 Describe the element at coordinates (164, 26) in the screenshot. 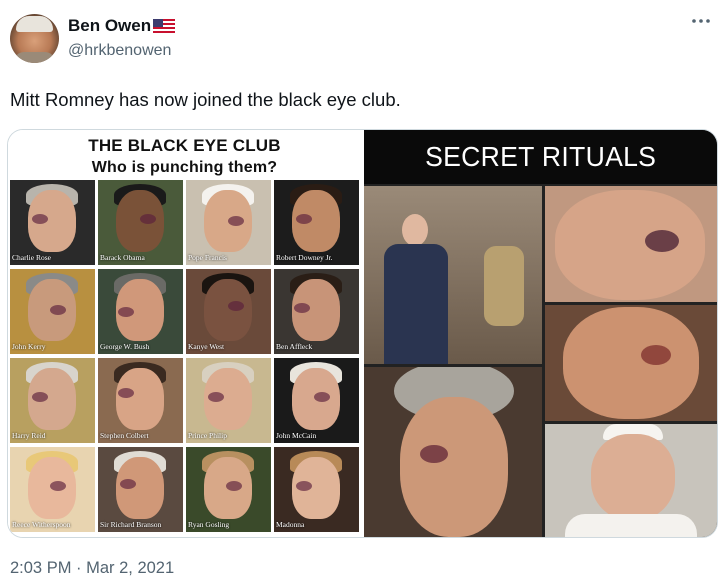

I see `us-flag-icon` at that location.